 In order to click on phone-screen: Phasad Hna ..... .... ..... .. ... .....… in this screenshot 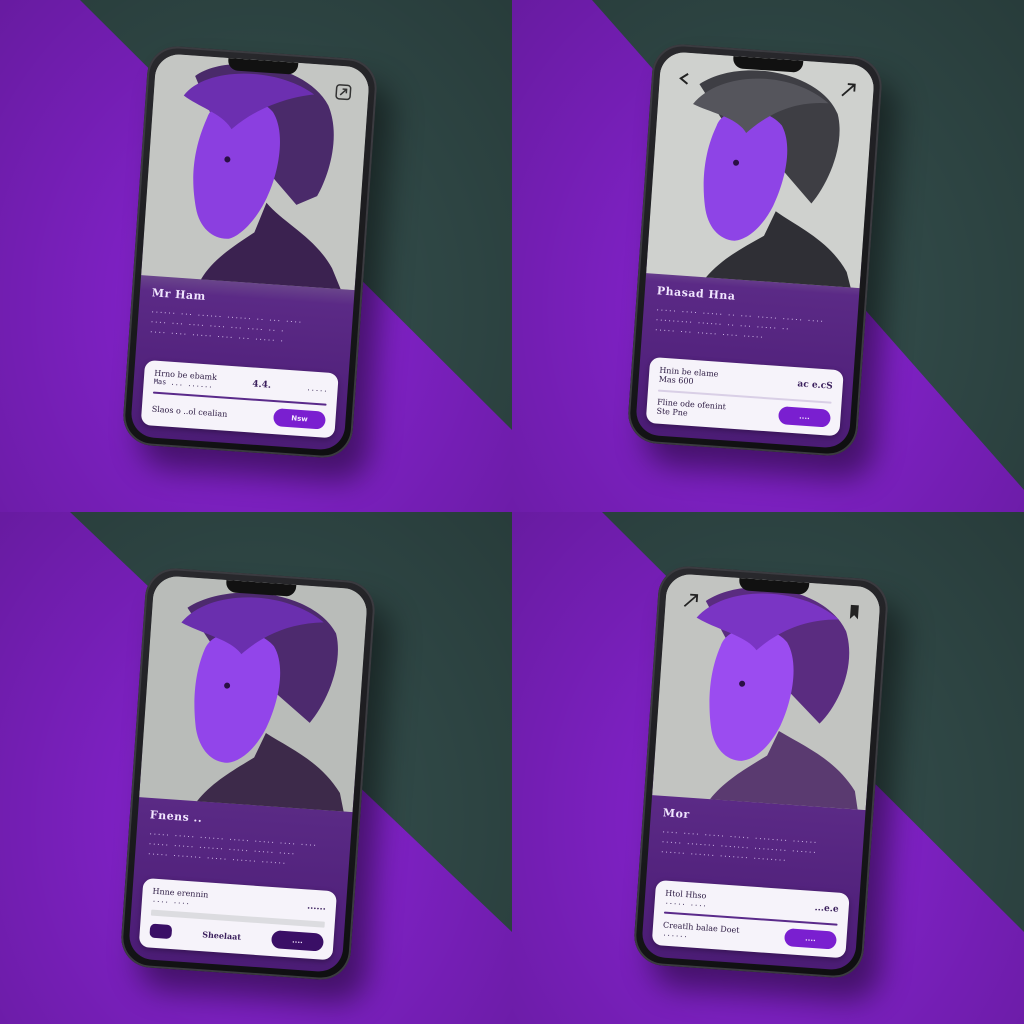, I will do `click(755, 250)`.